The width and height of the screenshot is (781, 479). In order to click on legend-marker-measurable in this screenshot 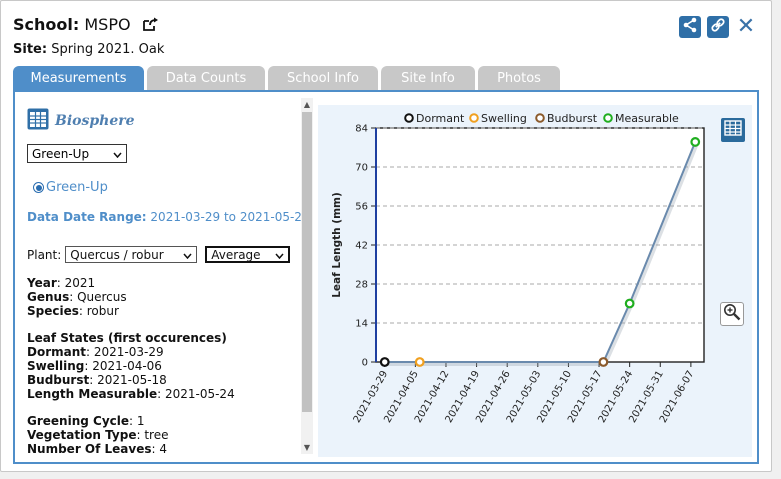, I will do `click(608, 118)`.